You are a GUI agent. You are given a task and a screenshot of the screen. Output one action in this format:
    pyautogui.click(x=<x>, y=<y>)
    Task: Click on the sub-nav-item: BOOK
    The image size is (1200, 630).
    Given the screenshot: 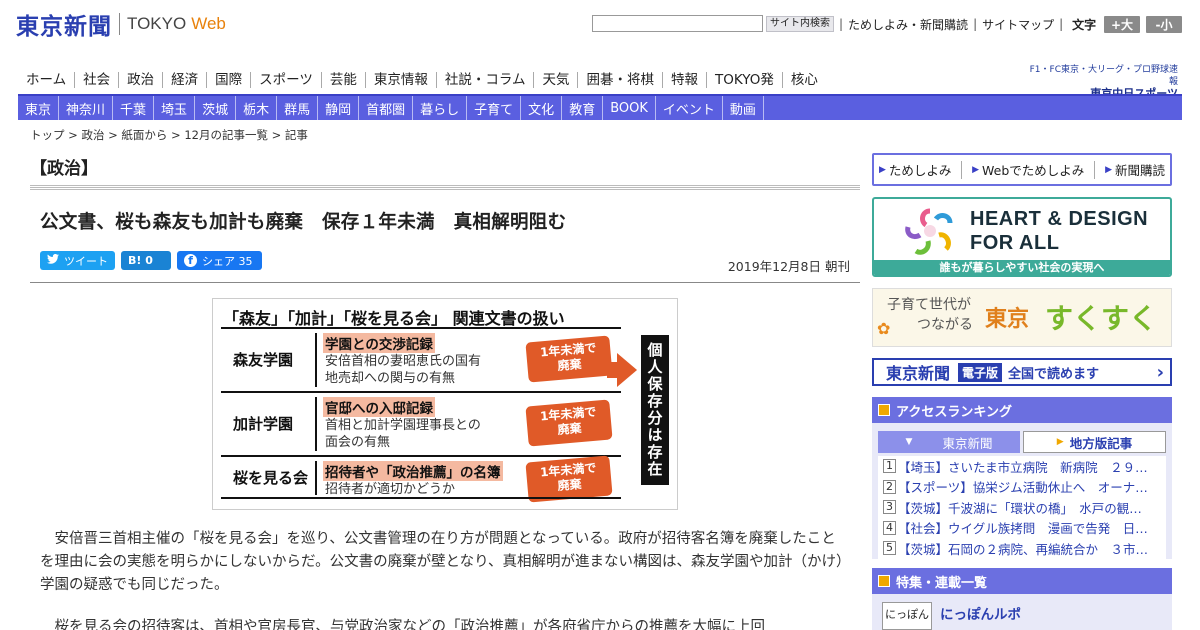 What is the action you would take?
    pyautogui.click(x=629, y=108)
    